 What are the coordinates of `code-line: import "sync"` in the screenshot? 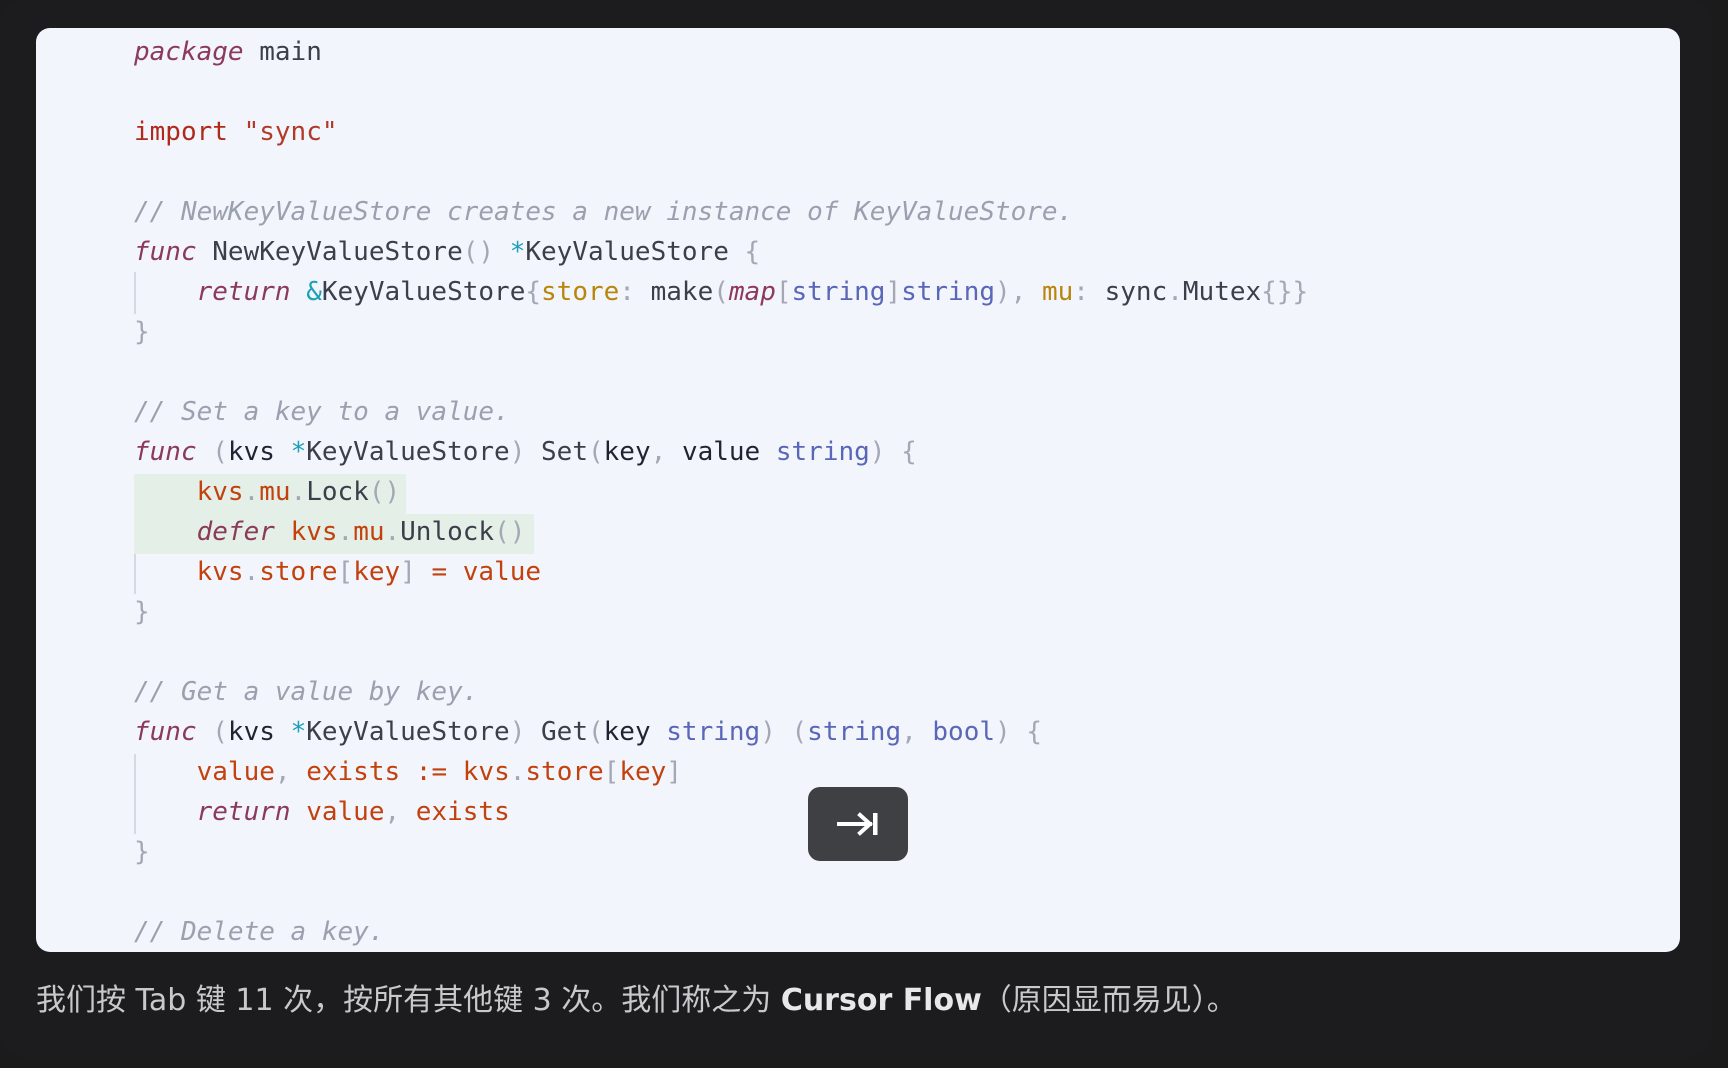 It's located at (236, 132).